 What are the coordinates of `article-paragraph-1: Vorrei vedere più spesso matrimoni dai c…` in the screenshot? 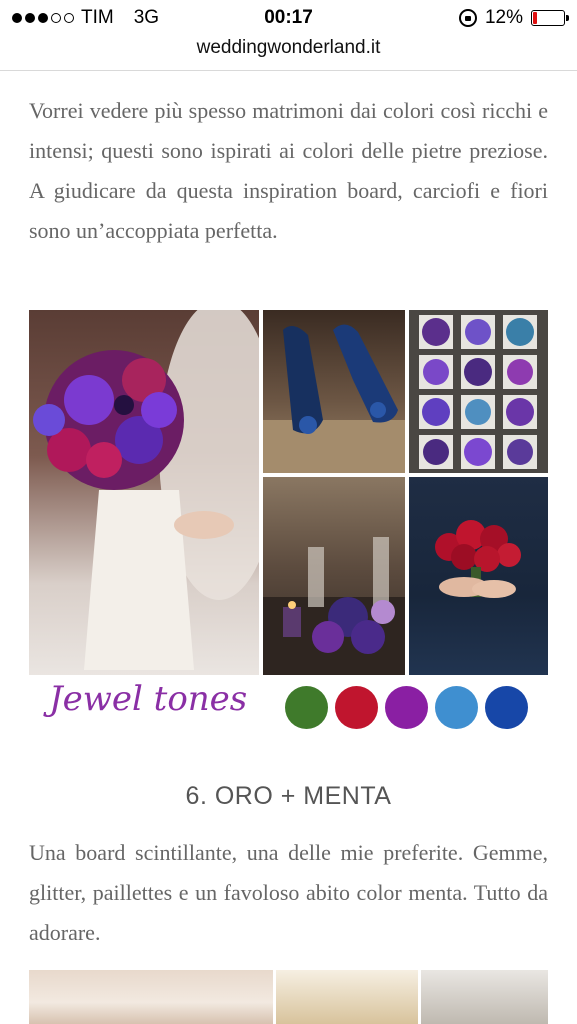 It's located at (288, 170).